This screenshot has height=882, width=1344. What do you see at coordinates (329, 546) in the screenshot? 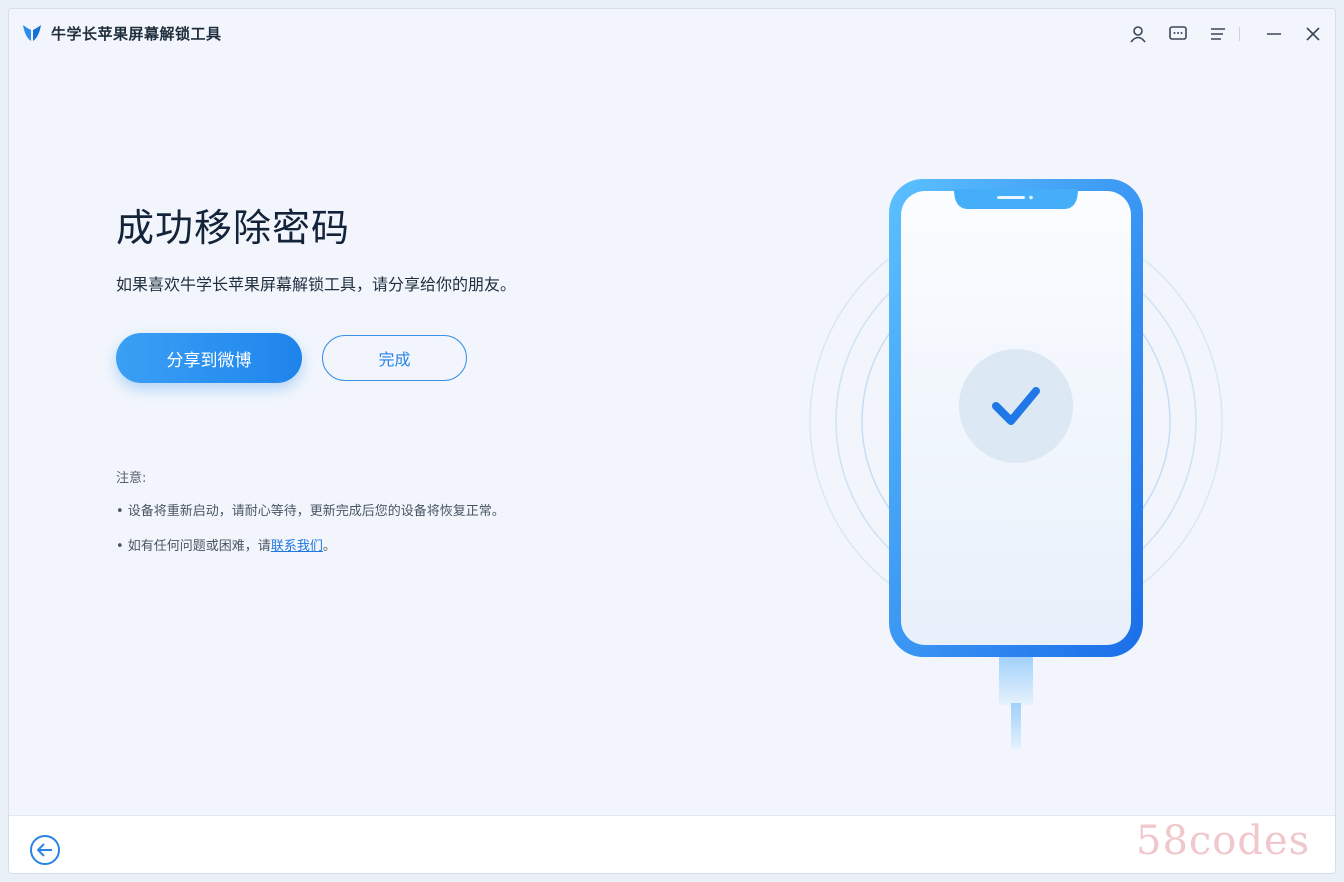
I see `note-contact-suffix: 。` at bounding box center [329, 546].